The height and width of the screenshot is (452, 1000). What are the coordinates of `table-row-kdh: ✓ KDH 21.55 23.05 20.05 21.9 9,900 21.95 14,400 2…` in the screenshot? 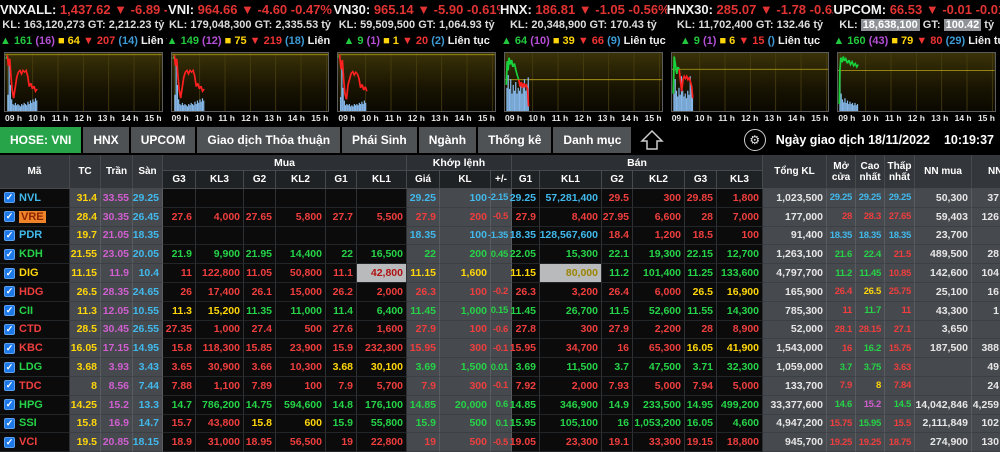 It's located at (500, 255).